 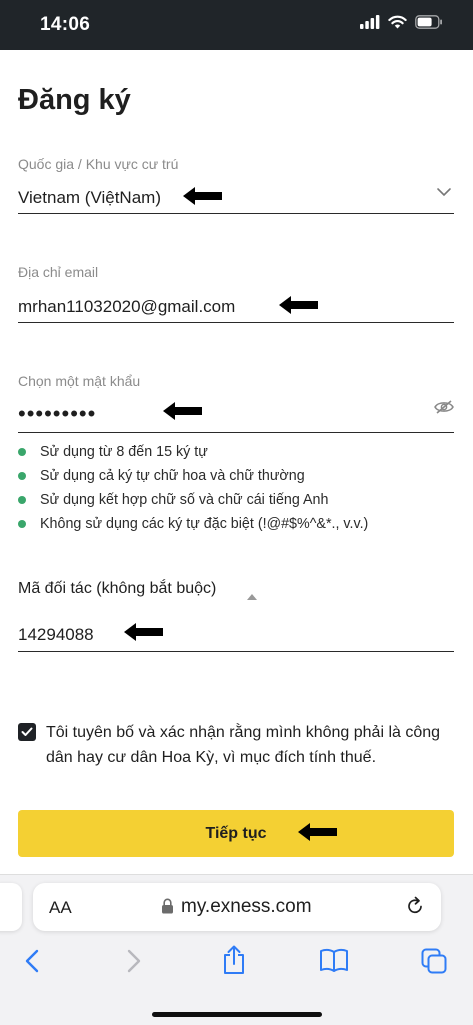 What do you see at coordinates (236, 213) in the screenshot?
I see `country-underline` at bounding box center [236, 213].